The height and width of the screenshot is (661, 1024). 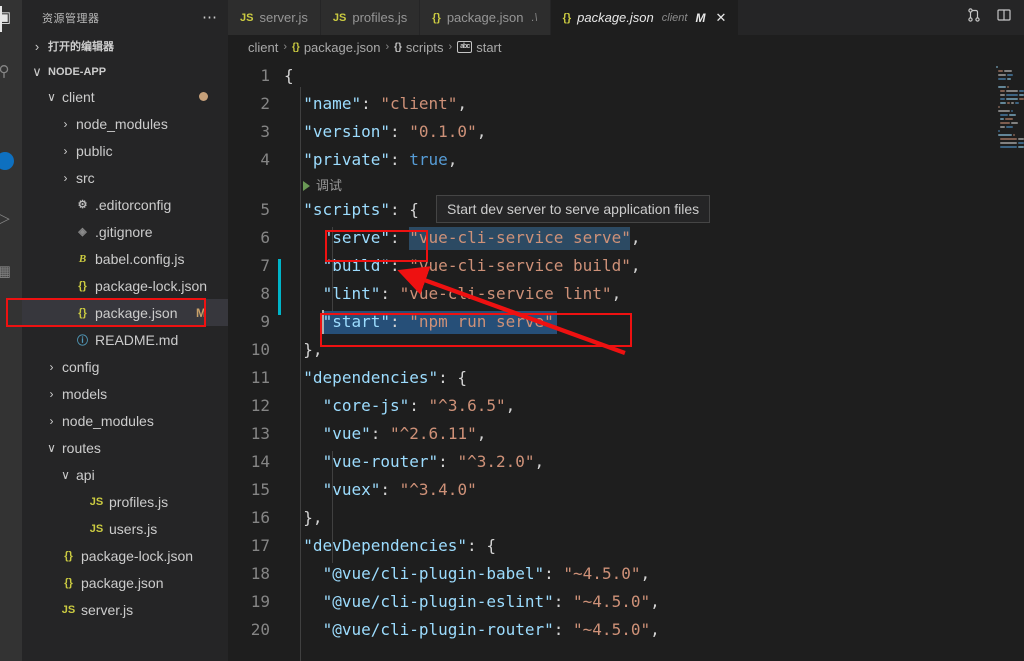 I want to click on split-editor-icon, so click(x=1004, y=17).